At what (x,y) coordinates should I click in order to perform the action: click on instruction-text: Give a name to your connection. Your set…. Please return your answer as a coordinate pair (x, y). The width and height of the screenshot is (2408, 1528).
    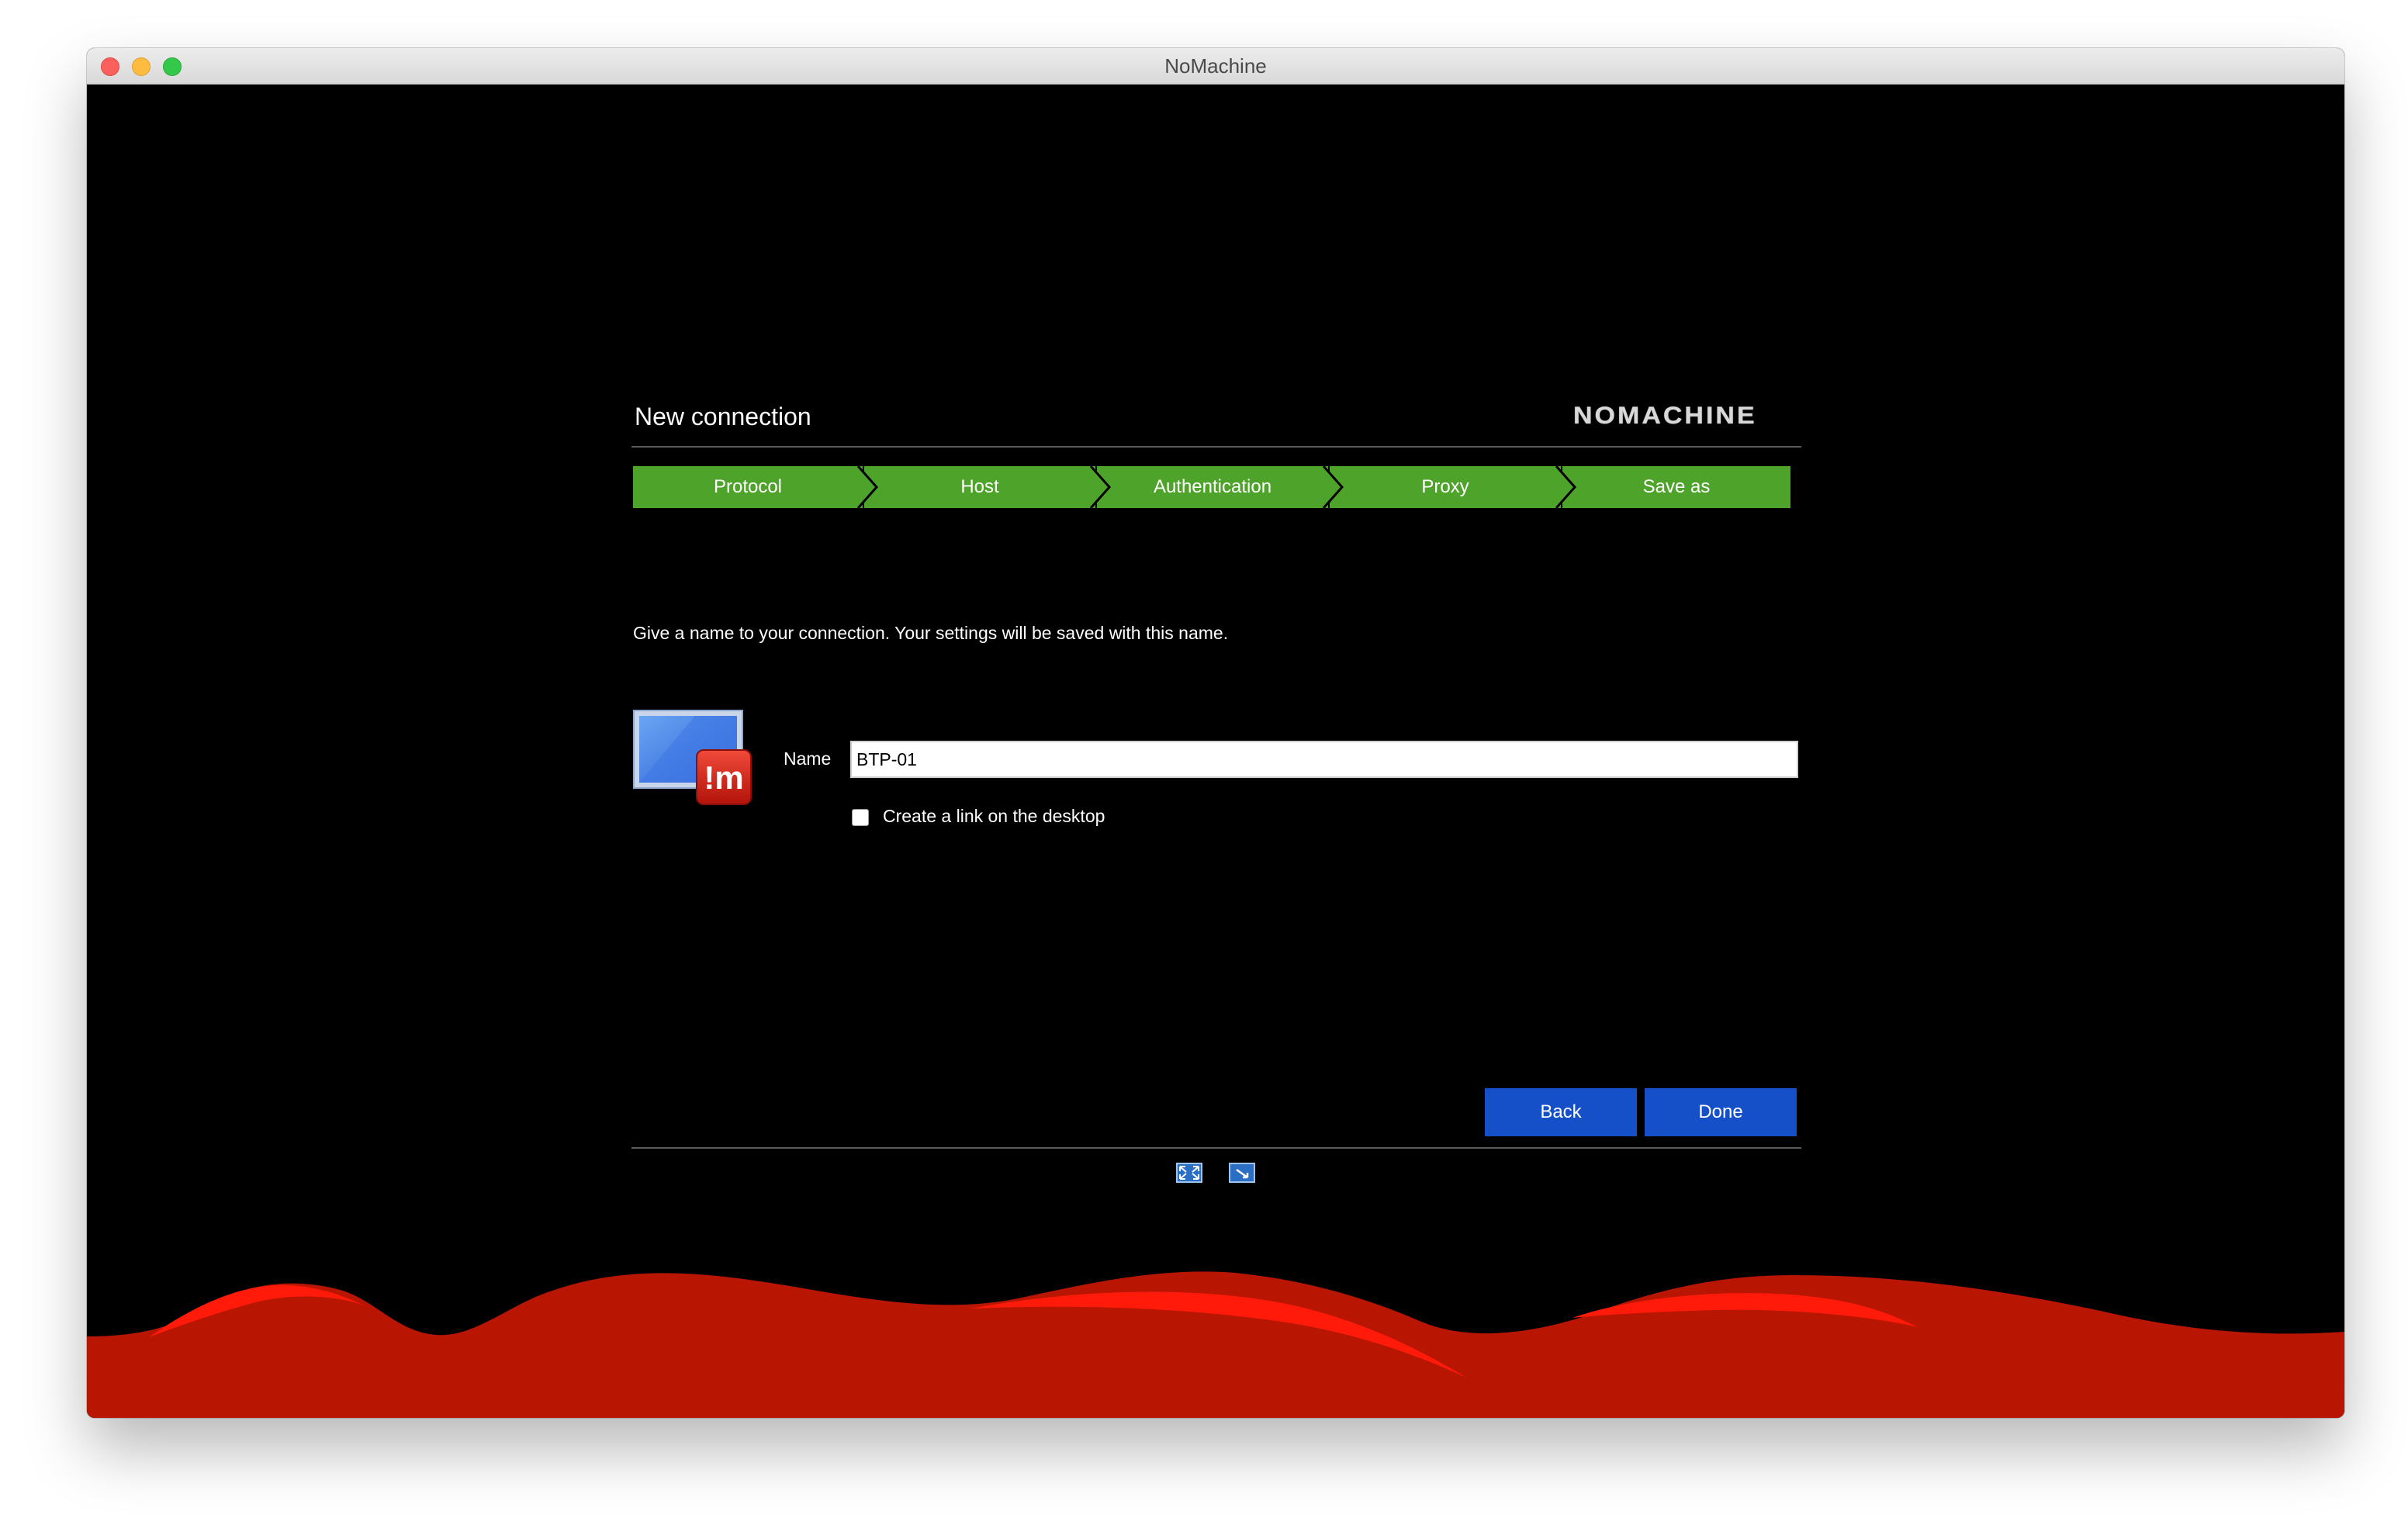
    Looking at the image, I should click on (931, 633).